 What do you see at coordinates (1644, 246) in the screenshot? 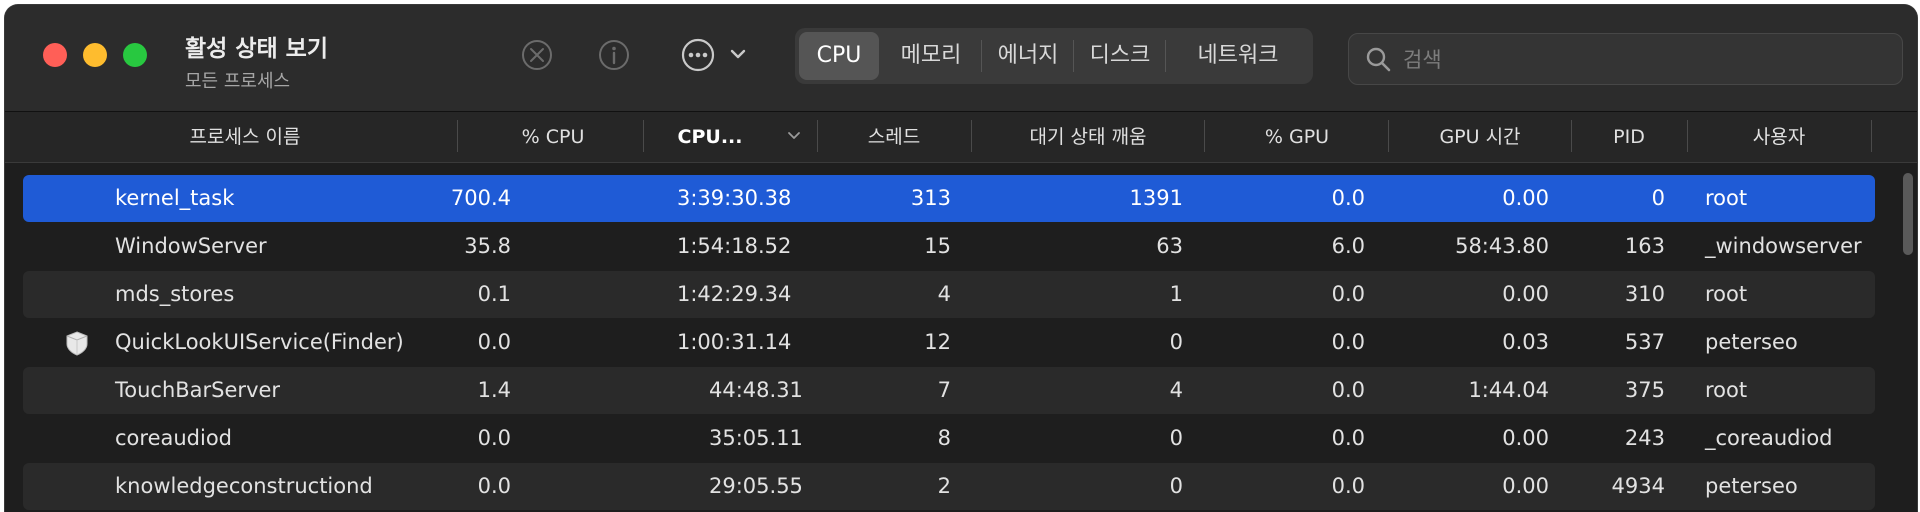
I see `pid: 163` at bounding box center [1644, 246].